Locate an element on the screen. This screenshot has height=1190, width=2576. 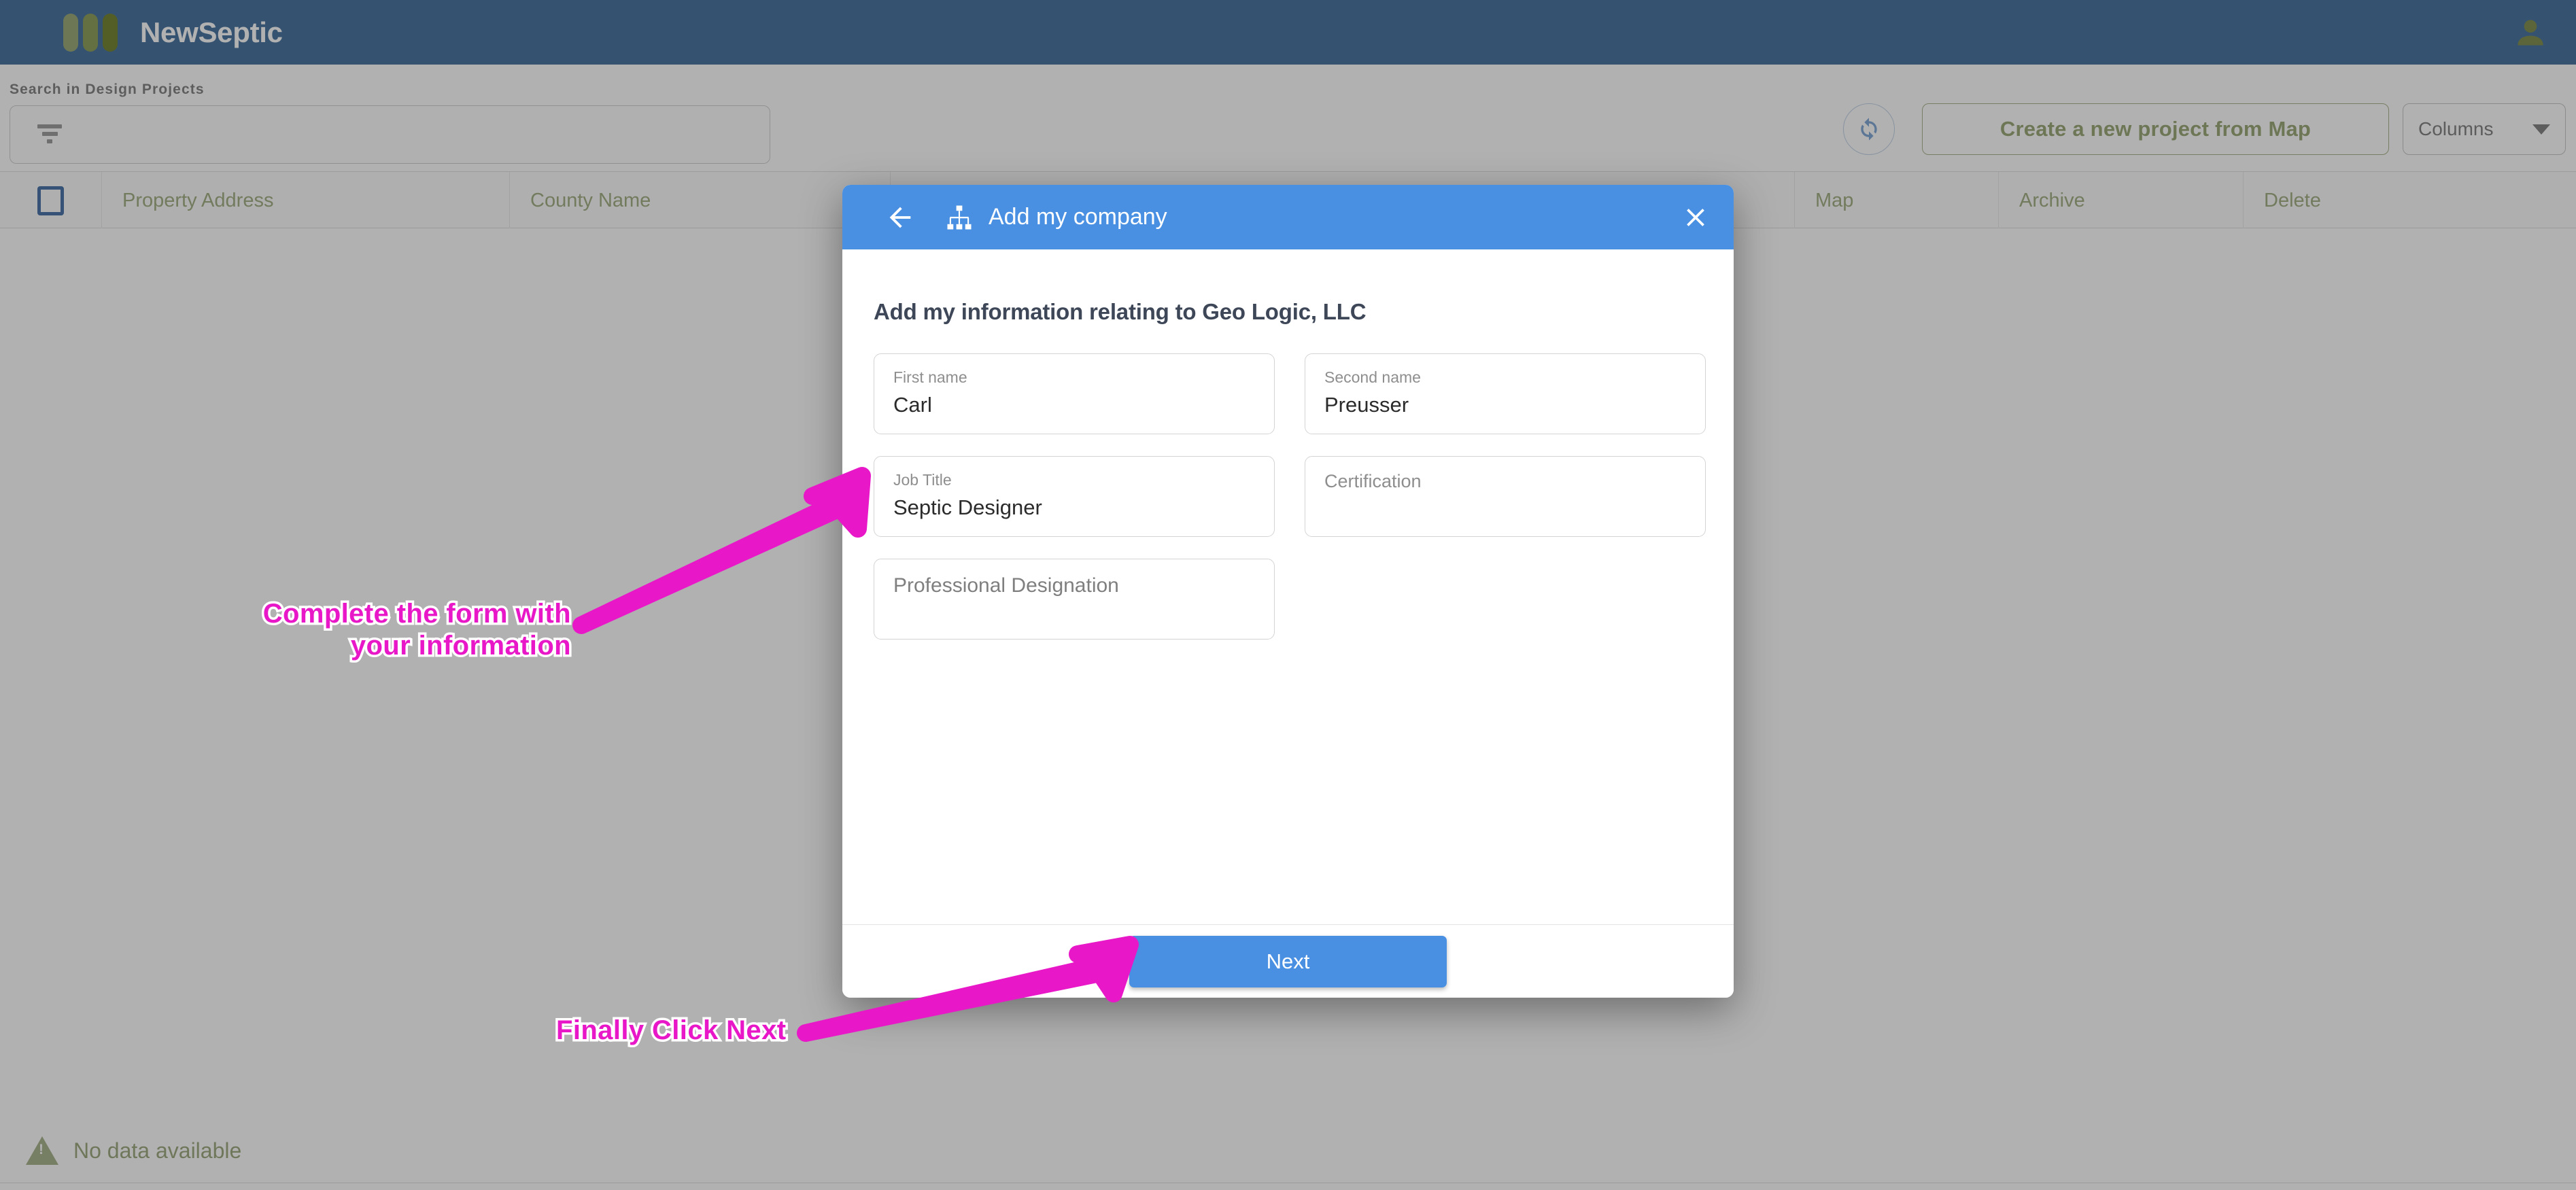
first-name-field: First name Carl is located at coordinates (1074, 393).